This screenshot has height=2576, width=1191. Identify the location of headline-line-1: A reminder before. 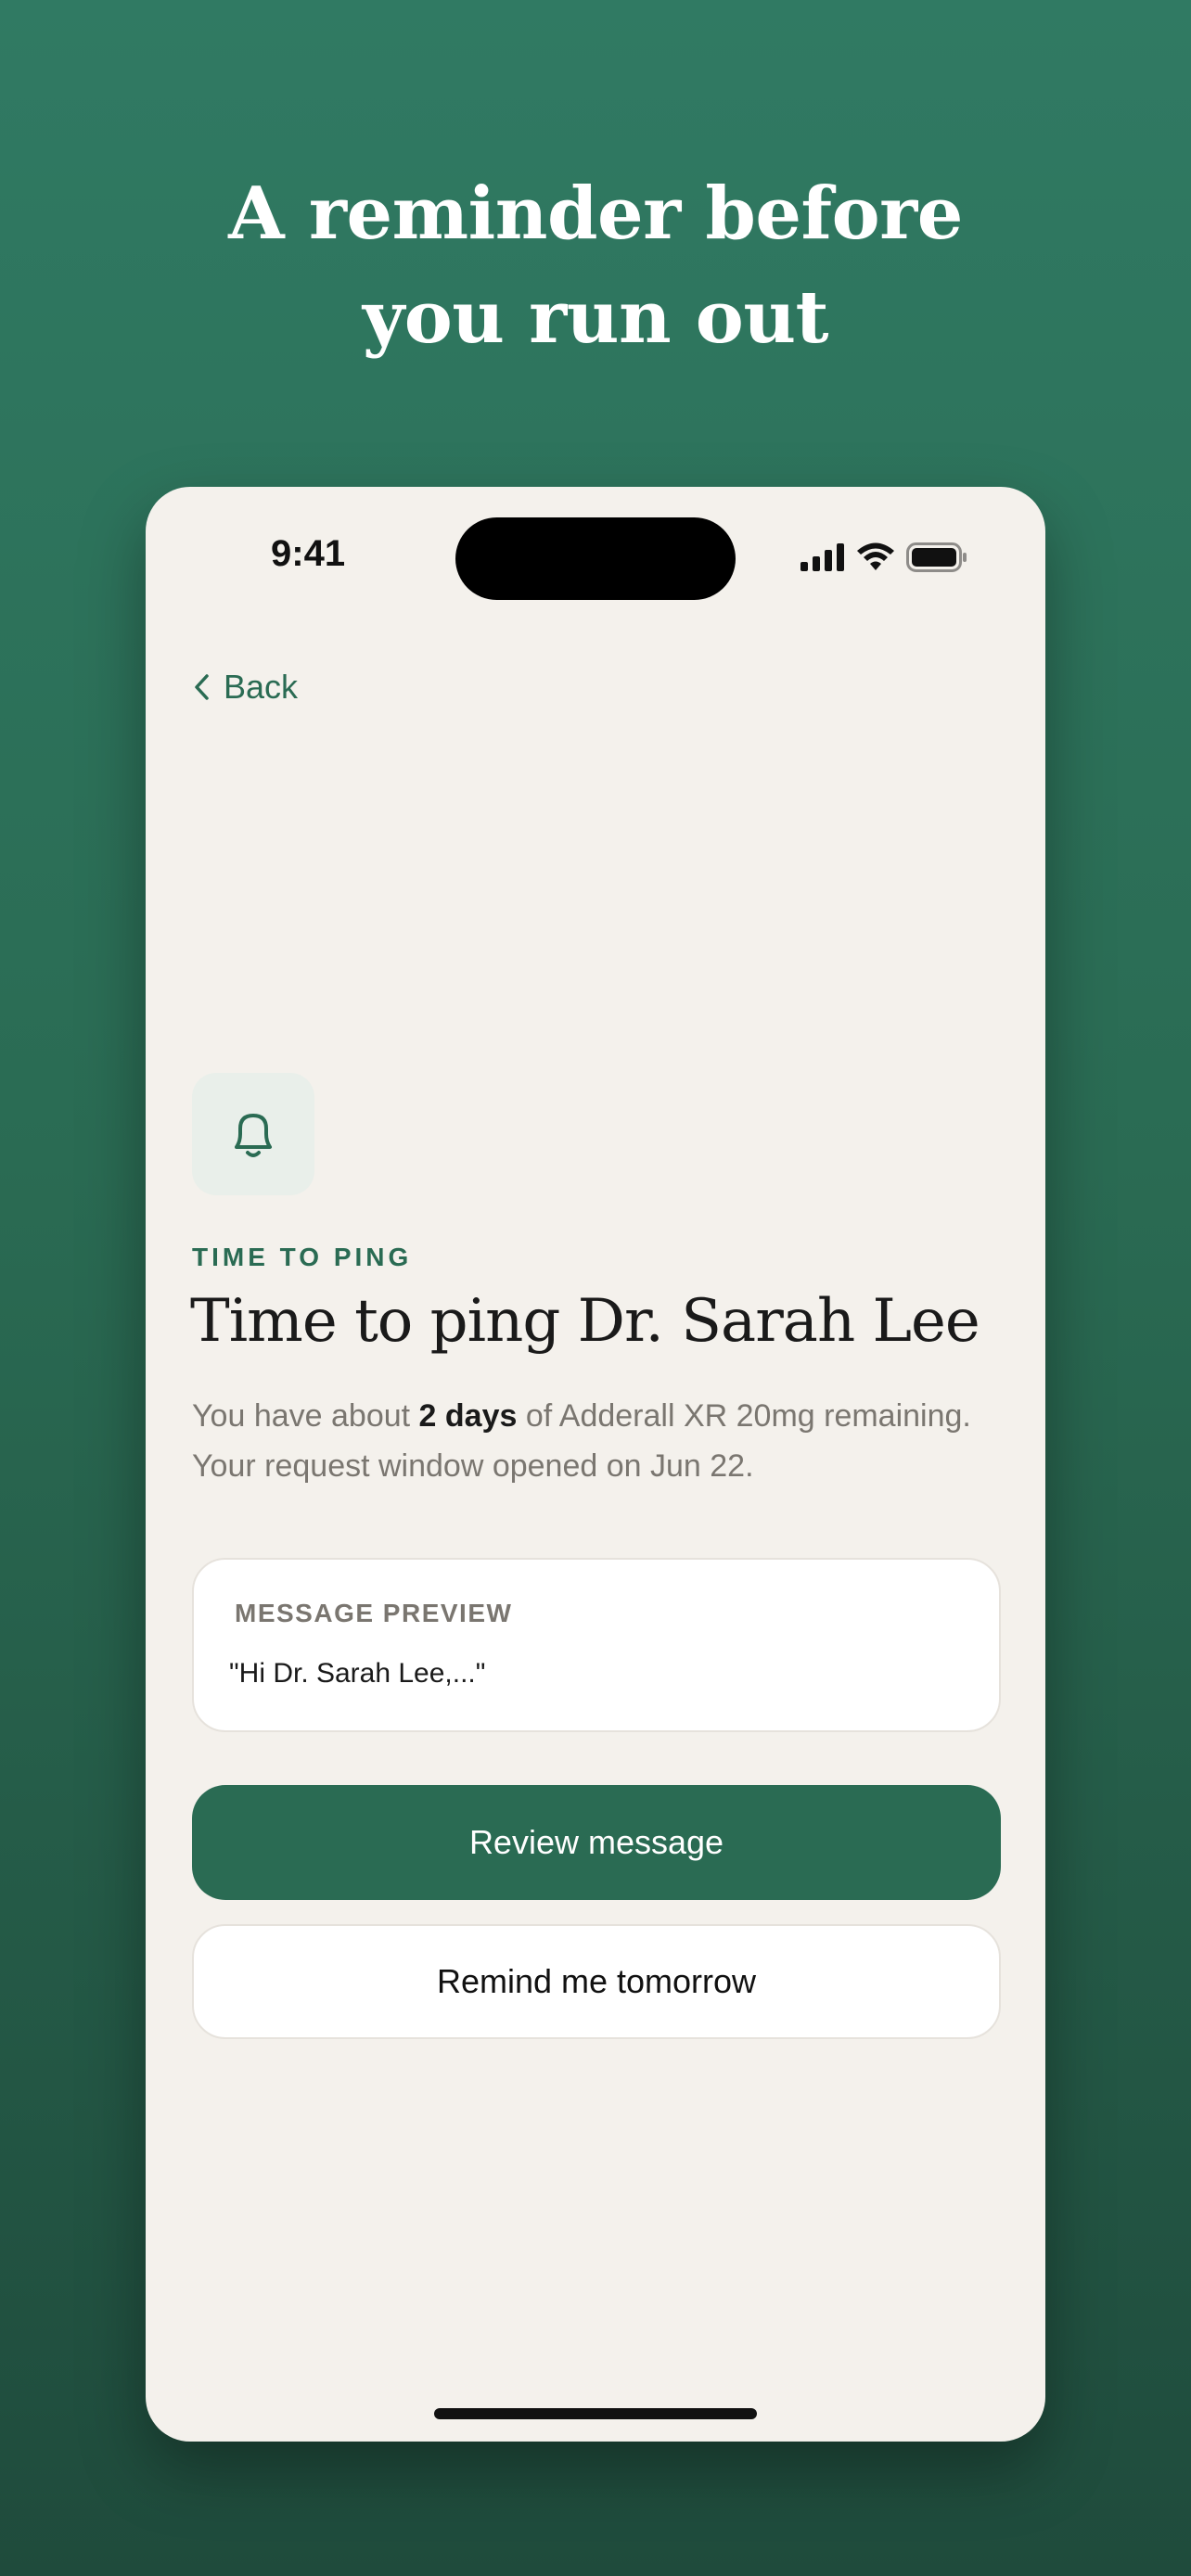
(595, 214).